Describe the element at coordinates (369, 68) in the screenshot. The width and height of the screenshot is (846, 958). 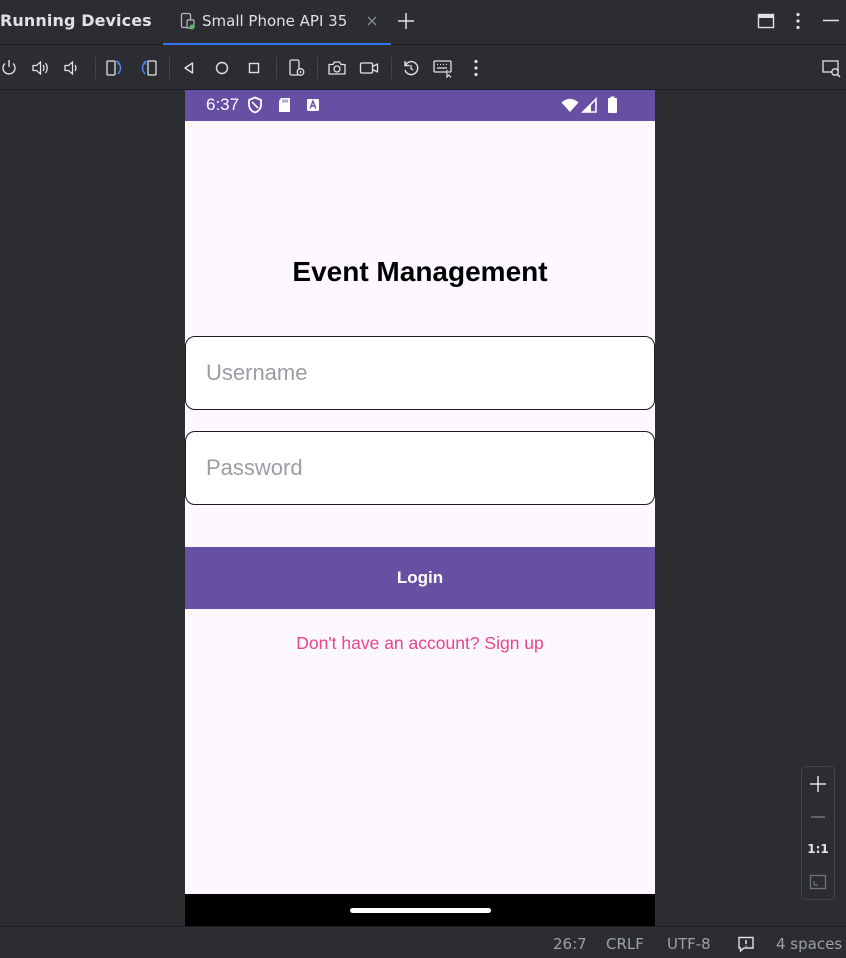
I see `screen-record-icon` at that location.